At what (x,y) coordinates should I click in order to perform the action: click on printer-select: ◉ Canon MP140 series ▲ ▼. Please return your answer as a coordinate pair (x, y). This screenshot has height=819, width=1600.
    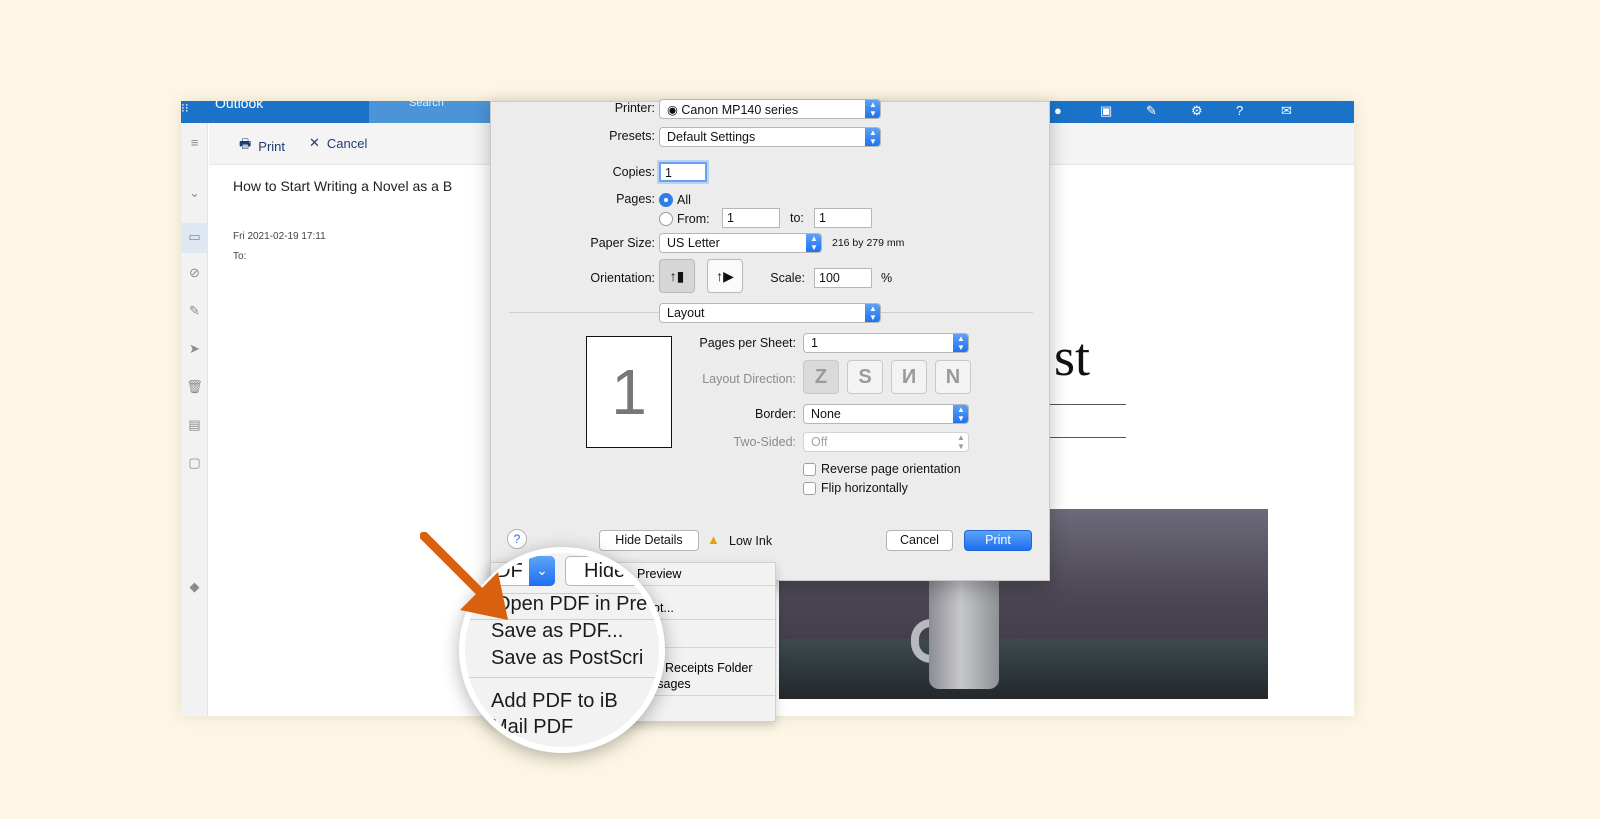
    Looking at the image, I should click on (770, 109).